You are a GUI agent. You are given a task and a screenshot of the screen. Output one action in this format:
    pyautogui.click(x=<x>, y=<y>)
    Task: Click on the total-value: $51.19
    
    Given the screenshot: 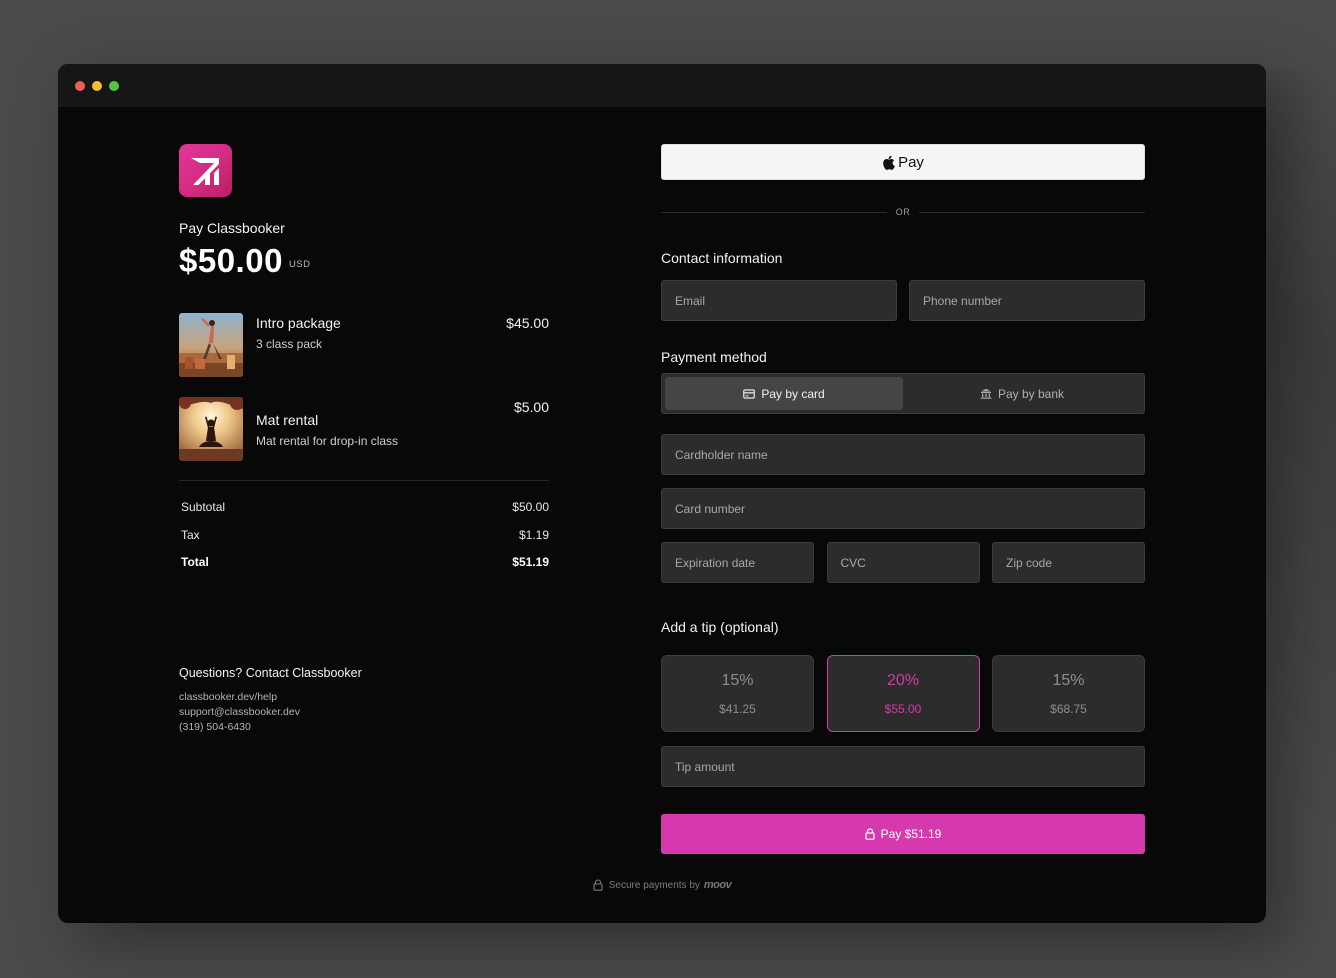 What is the action you would take?
    pyautogui.click(x=530, y=562)
    